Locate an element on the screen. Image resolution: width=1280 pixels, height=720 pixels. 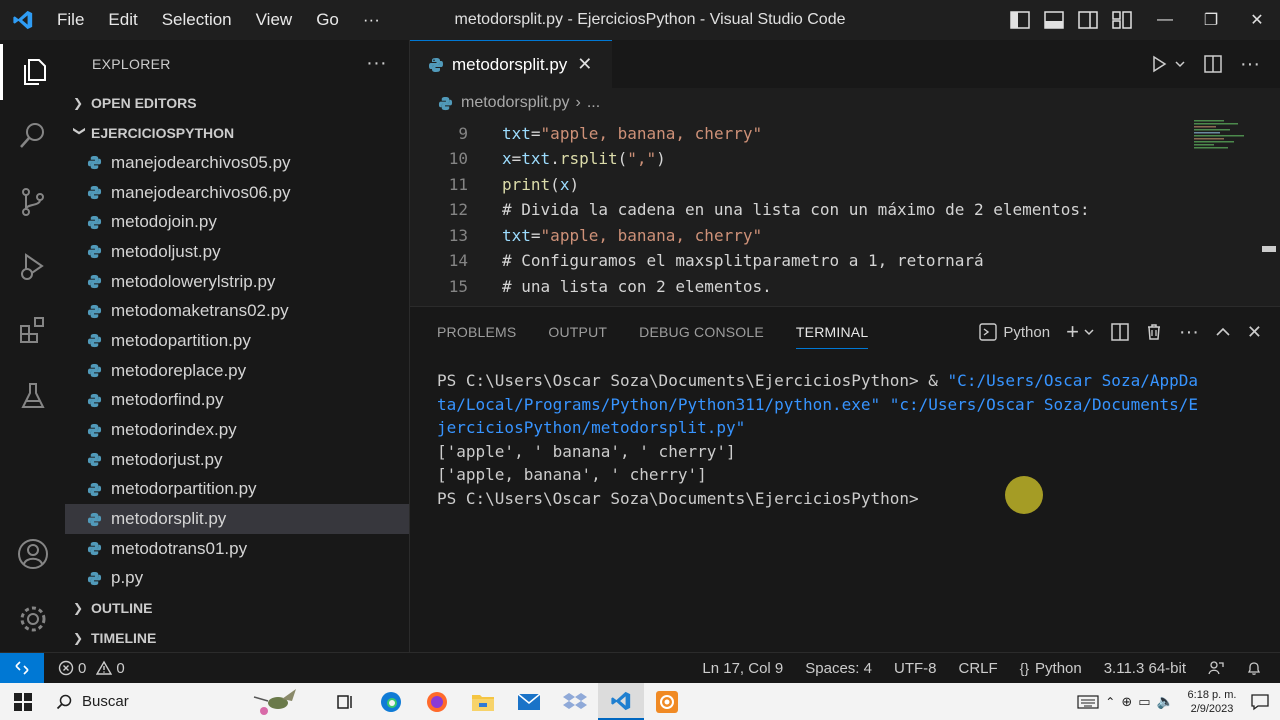
close-panel-icon: ✕ is located at coordinates (1254, 332).